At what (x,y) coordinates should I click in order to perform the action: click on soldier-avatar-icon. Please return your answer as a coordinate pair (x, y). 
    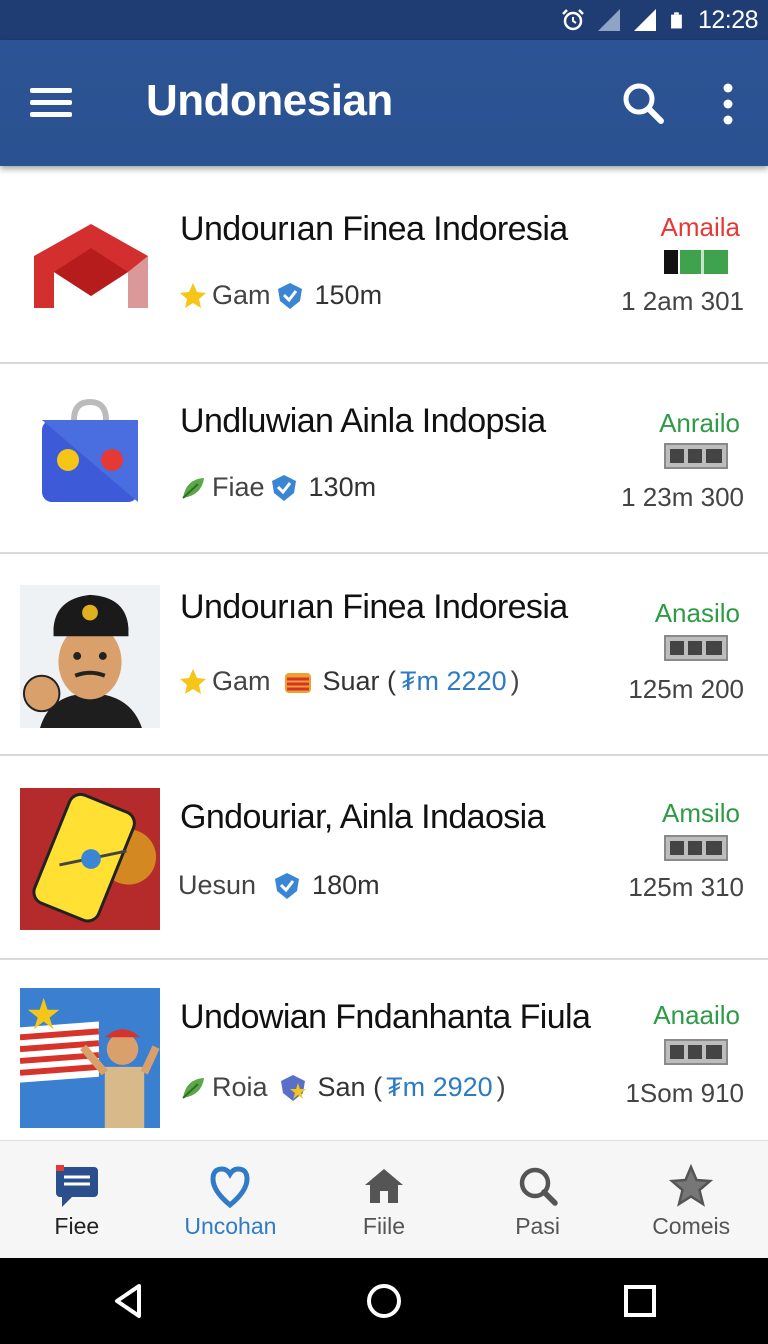
    Looking at the image, I should click on (90, 656).